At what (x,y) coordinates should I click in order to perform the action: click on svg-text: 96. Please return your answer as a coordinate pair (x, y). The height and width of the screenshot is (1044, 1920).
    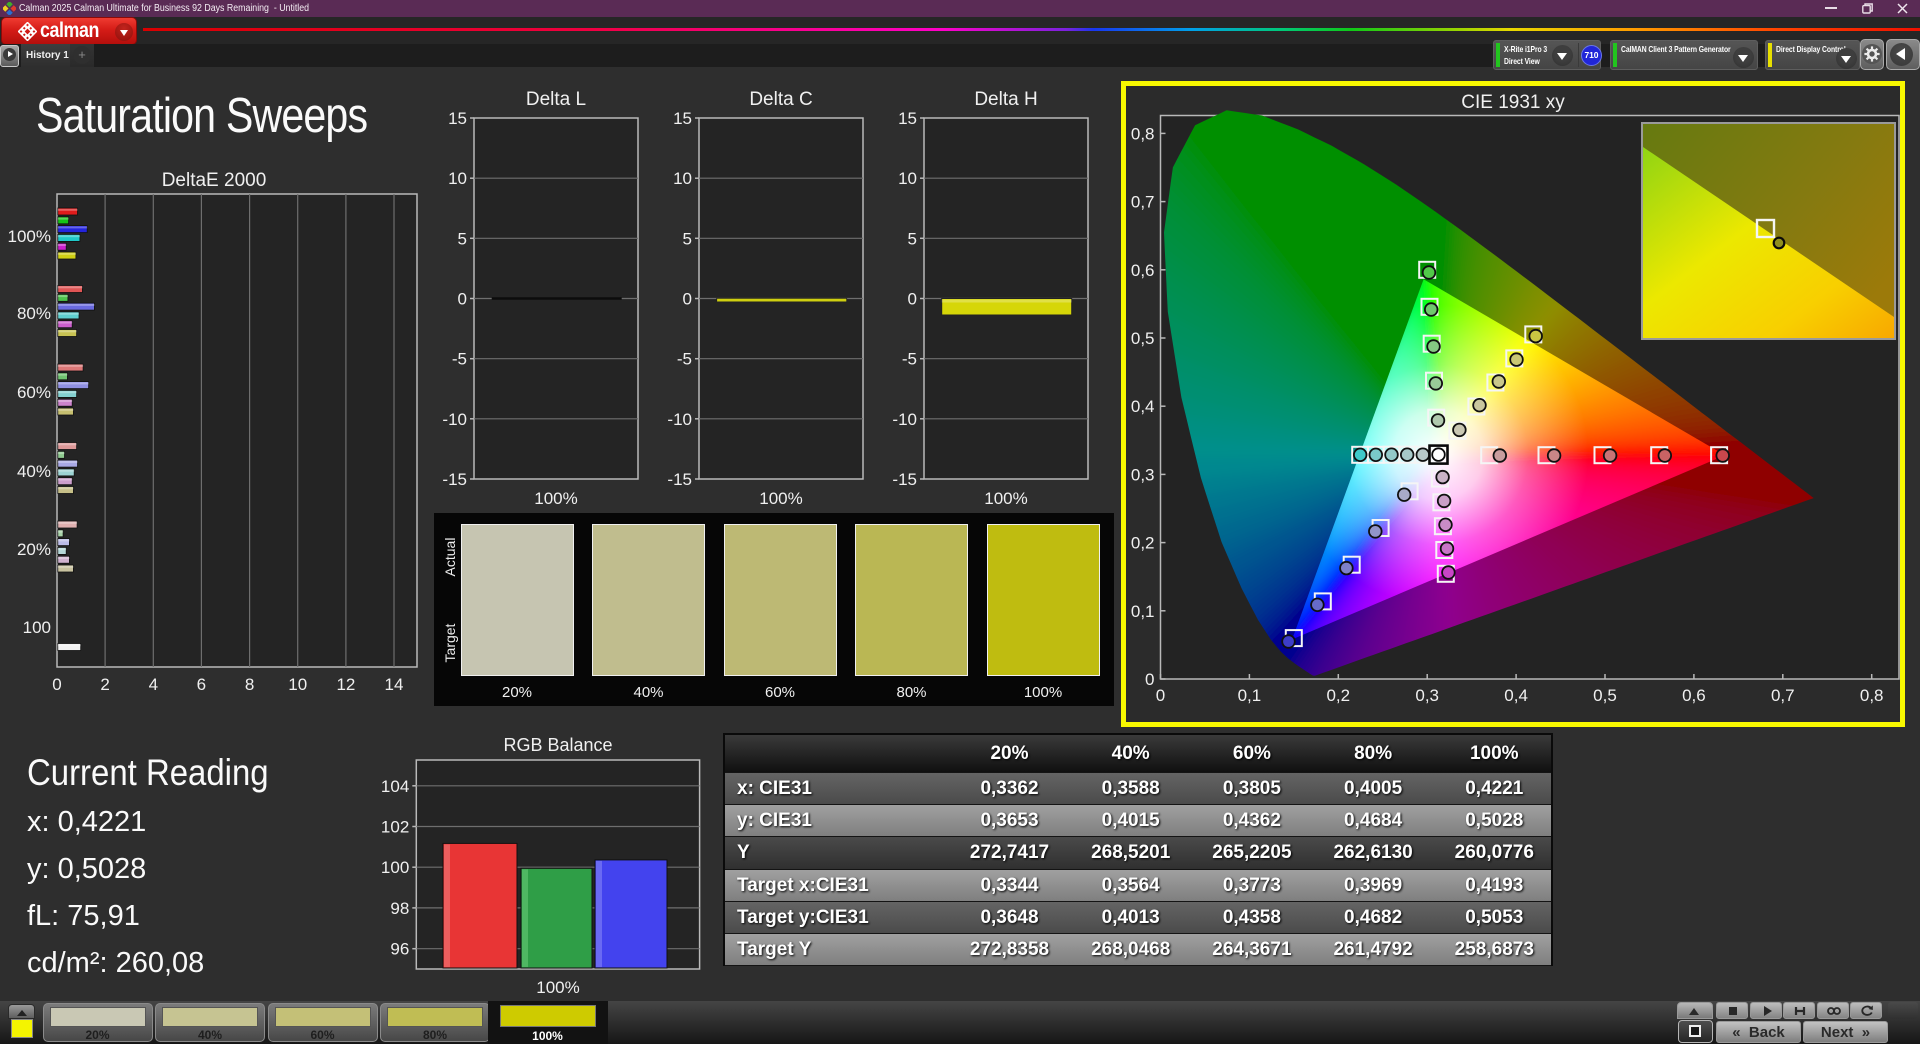
    Looking at the image, I should click on (399, 949).